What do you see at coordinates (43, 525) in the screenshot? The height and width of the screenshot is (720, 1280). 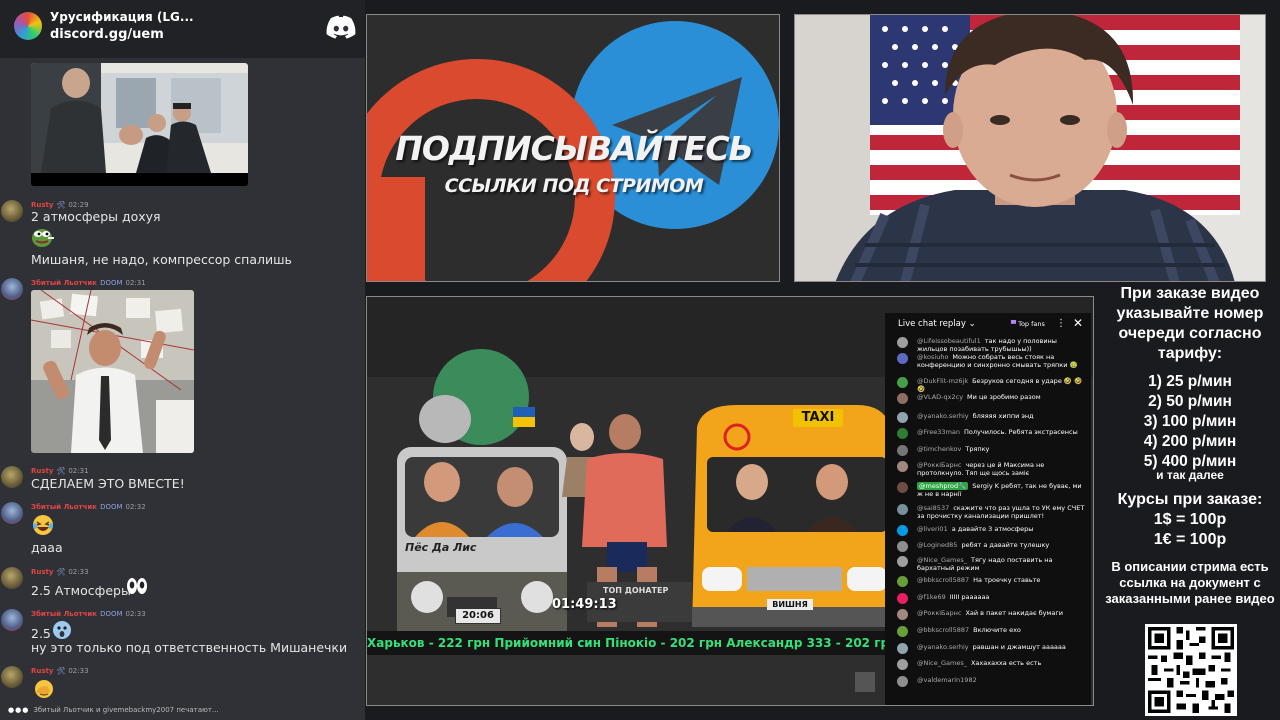 I see `laughing-emoji-icon` at bounding box center [43, 525].